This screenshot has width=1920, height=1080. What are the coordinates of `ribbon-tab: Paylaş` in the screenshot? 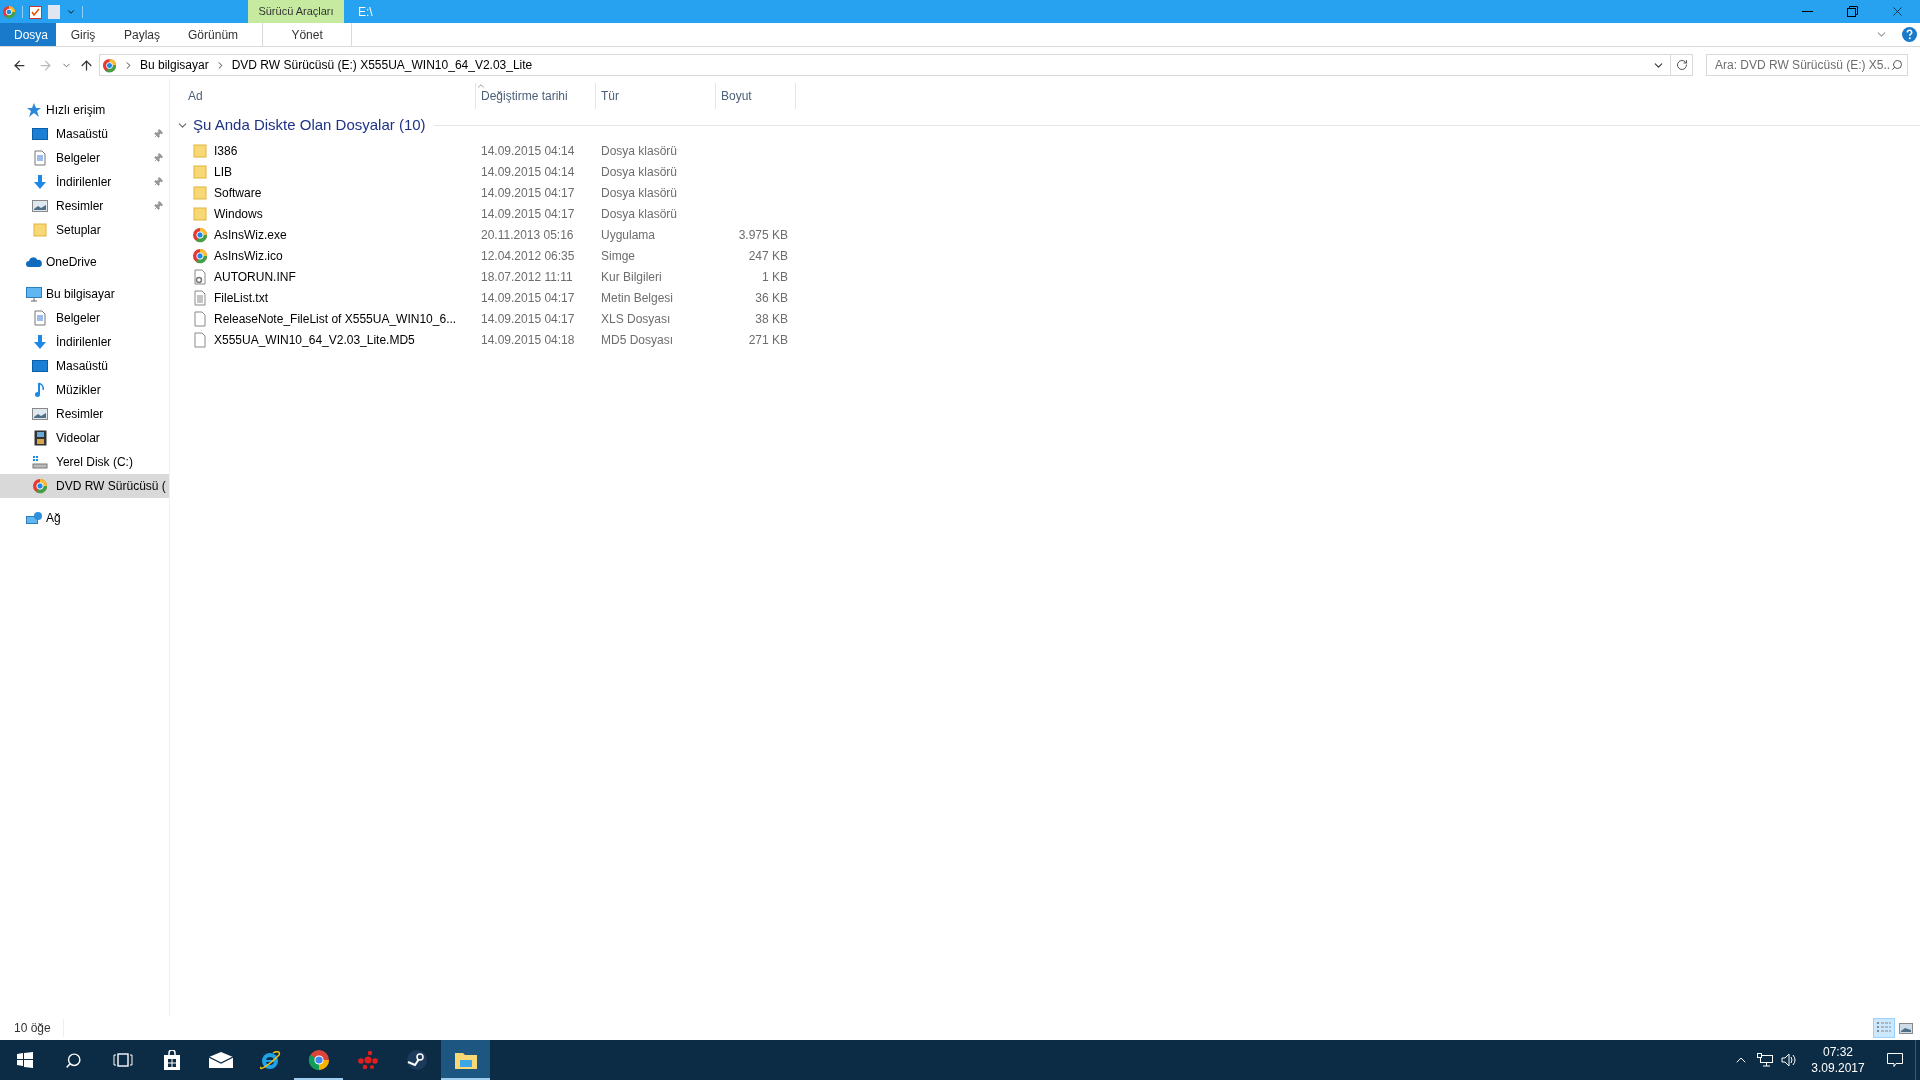 It's located at (142, 34).